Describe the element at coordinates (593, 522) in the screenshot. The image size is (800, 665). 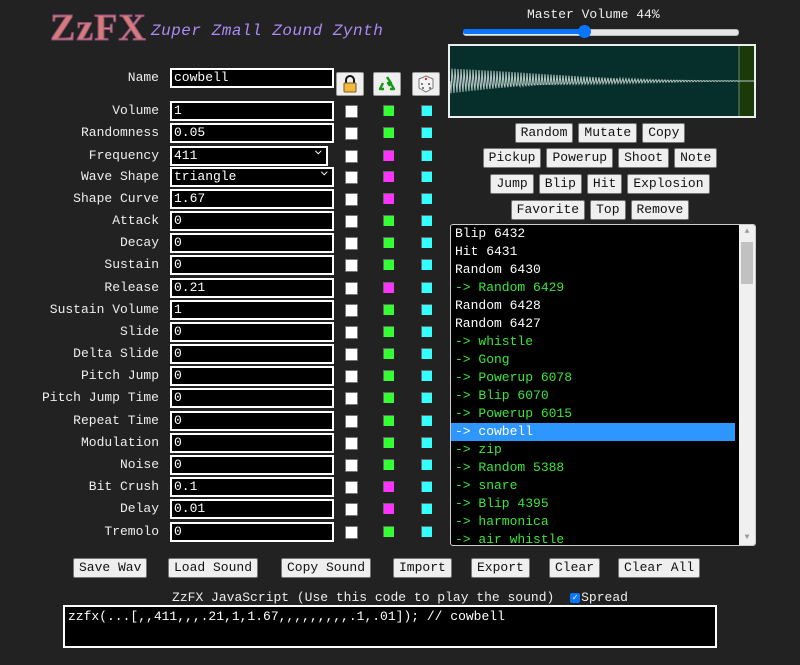
I see `list-item: -> harmonica` at that location.